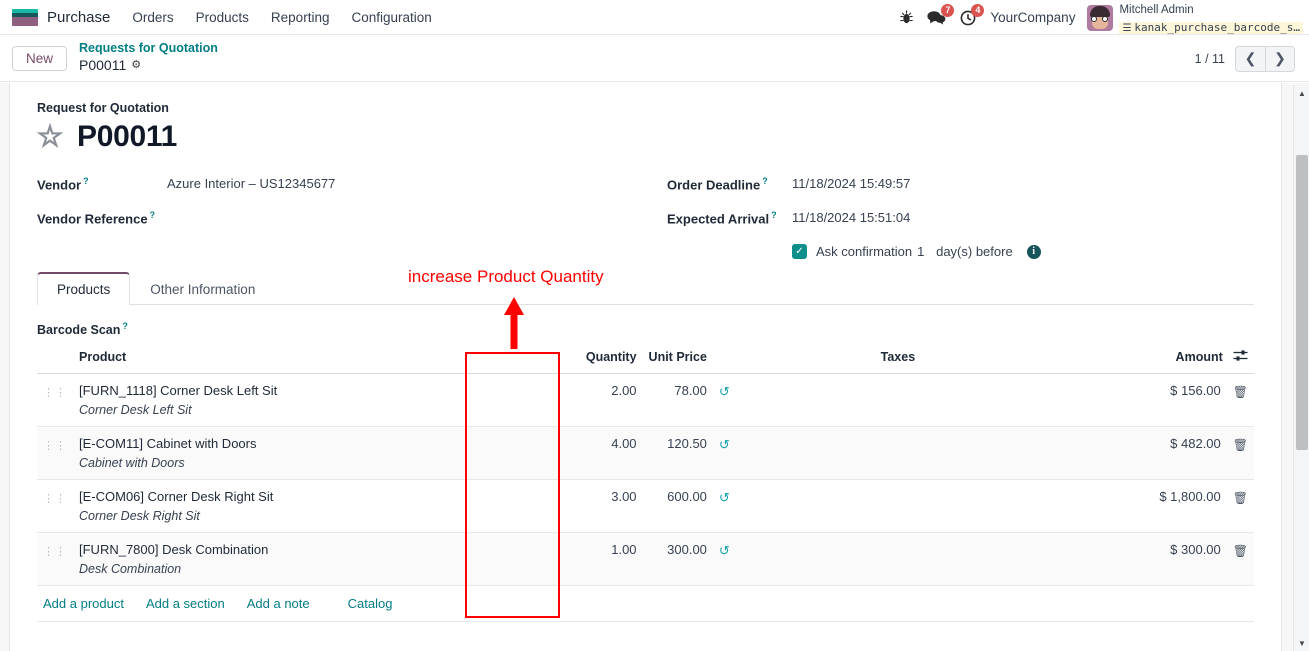  I want to click on menu-reporting: Reporting, so click(300, 17).